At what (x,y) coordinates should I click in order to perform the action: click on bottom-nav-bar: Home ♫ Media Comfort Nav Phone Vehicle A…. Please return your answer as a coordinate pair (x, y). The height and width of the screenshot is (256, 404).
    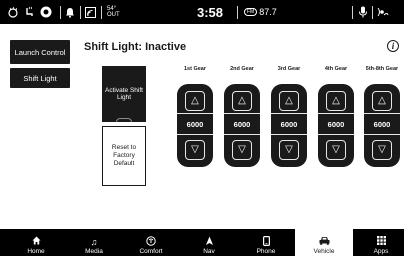
    Looking at the image, I should click on (202, 242).